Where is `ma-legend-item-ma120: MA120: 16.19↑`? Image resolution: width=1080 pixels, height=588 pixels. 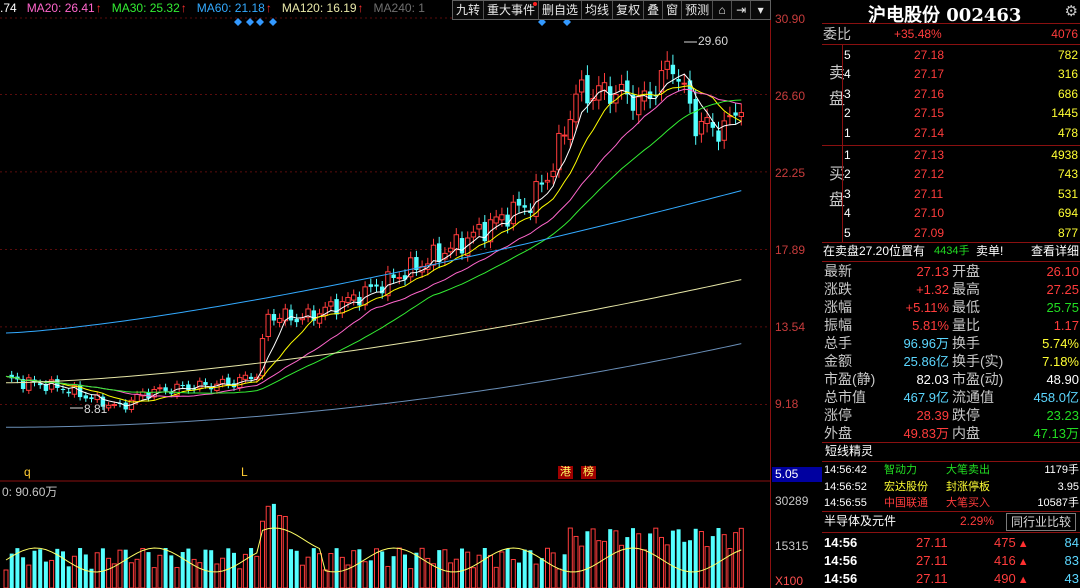
ma-legend-item-ma120: MA120: 16.19↑ is located at coordinates (323, 9).